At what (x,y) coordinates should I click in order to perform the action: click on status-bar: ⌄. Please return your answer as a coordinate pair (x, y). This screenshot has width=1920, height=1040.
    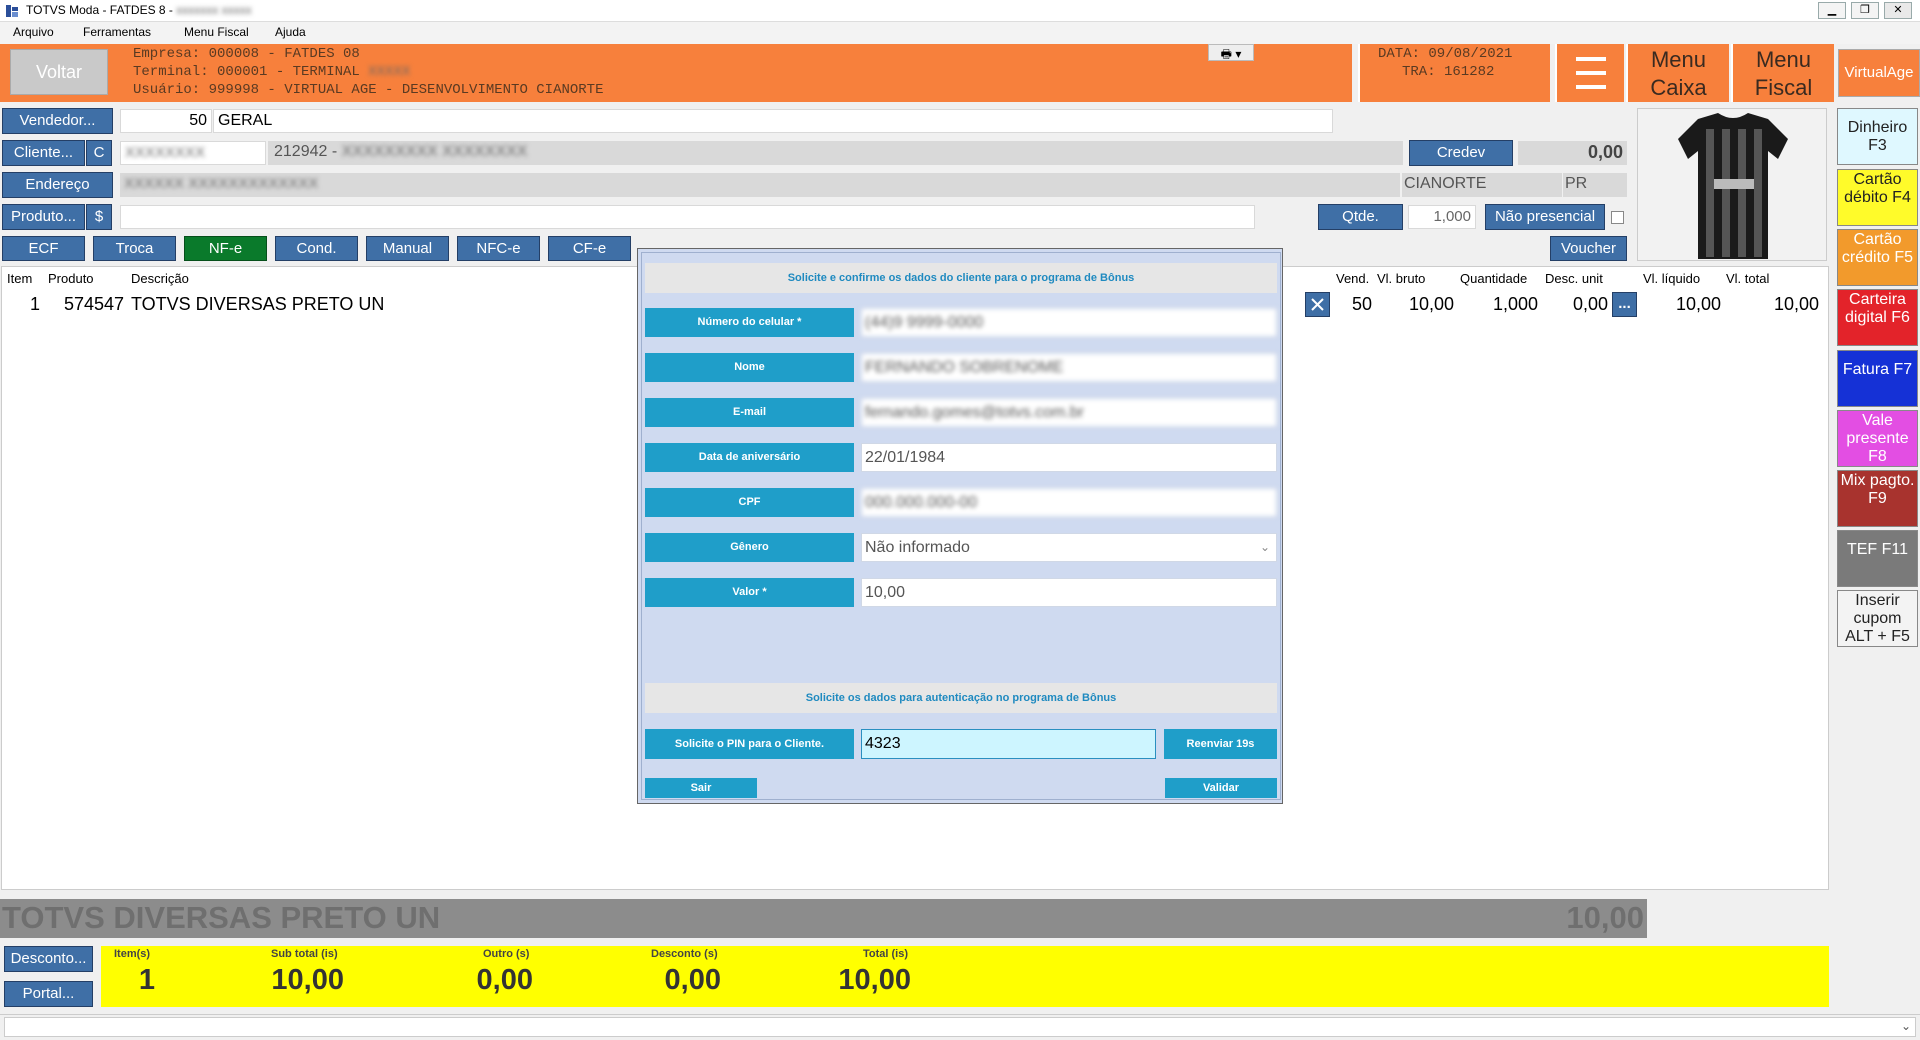
    Looking at the image, I should click on (960, 1027).